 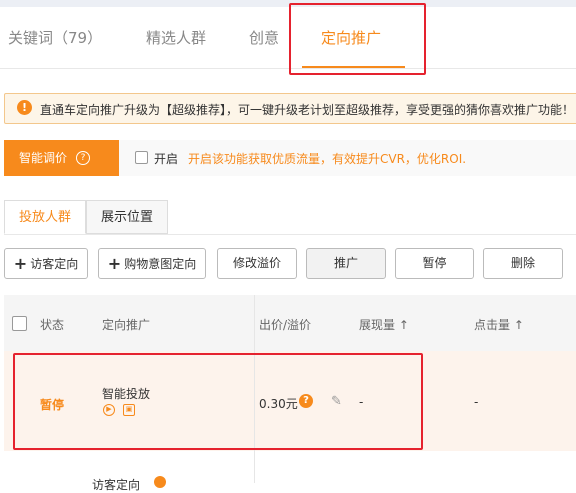 What do you see at coordinates (285, 325) in the screenshot?
I see `header-bid: 出价/溢价` at bounding box center [285, 325].